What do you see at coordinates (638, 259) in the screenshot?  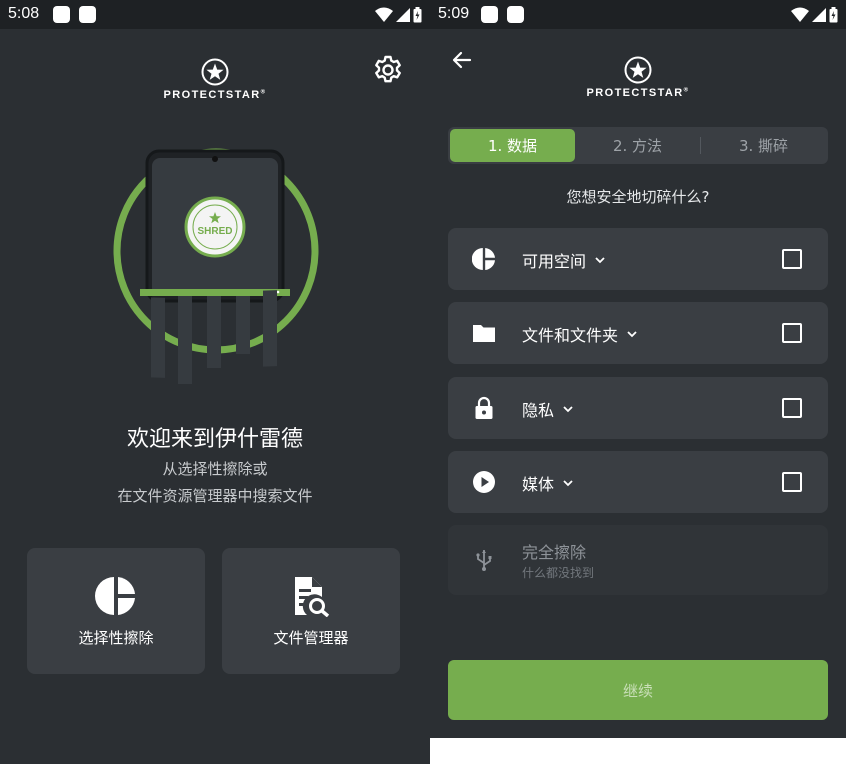 I see `option-free-space: 可用空间` at bounding box center [638, 259].